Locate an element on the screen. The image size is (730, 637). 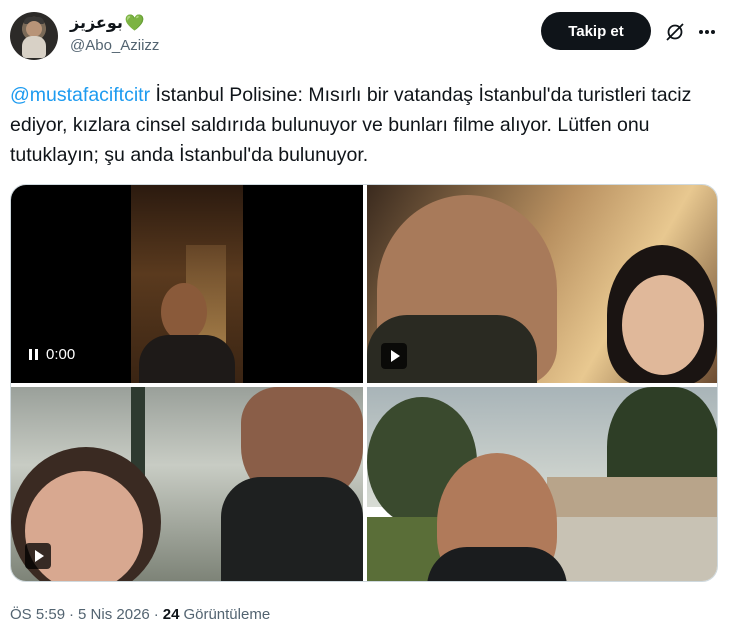
tweet-meta: ÖS 5:59 · 5 Nis 2026 · 24 Görüntüleme is located at coordinates (140, 614).